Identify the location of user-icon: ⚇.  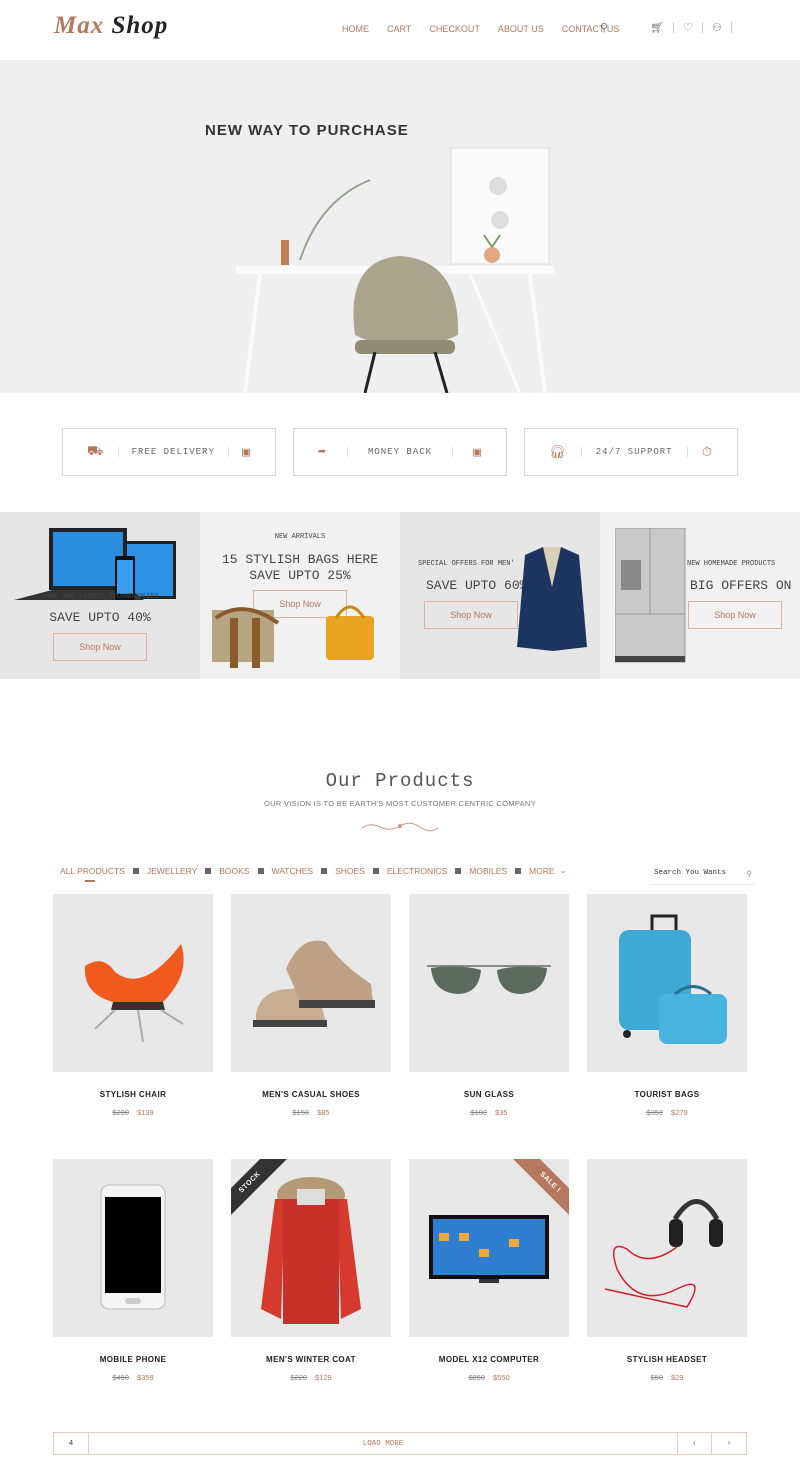
(717, 27).